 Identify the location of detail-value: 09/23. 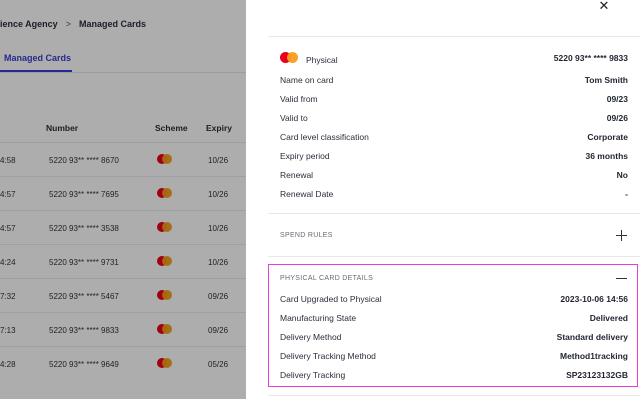
(617, 99).